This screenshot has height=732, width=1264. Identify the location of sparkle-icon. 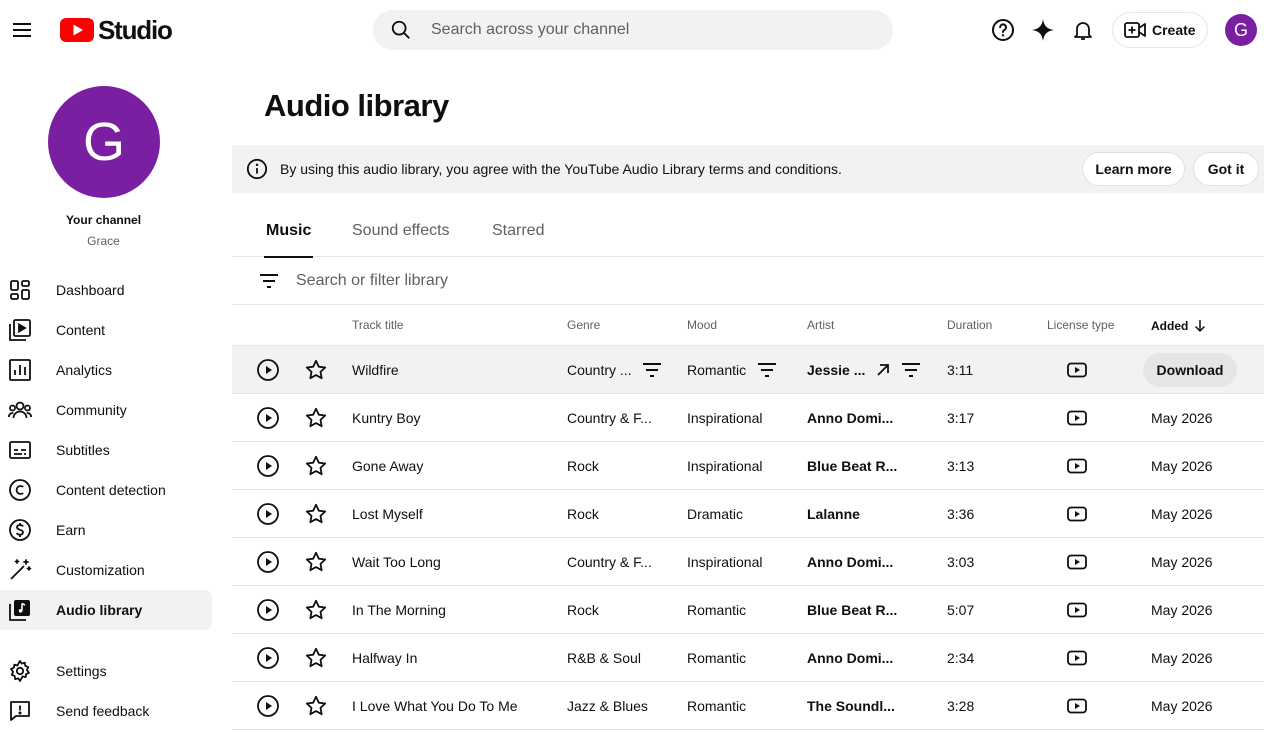
(1043, 30).